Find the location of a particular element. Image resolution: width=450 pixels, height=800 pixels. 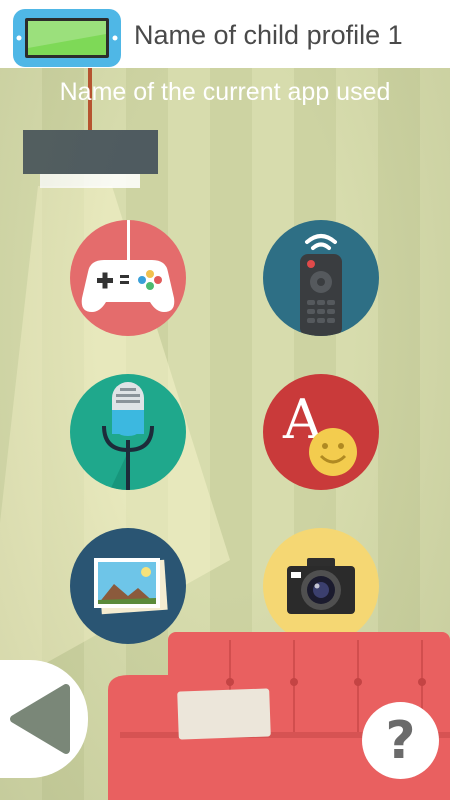

letters-smiley-icon: A is located at coordinates (319, 432).